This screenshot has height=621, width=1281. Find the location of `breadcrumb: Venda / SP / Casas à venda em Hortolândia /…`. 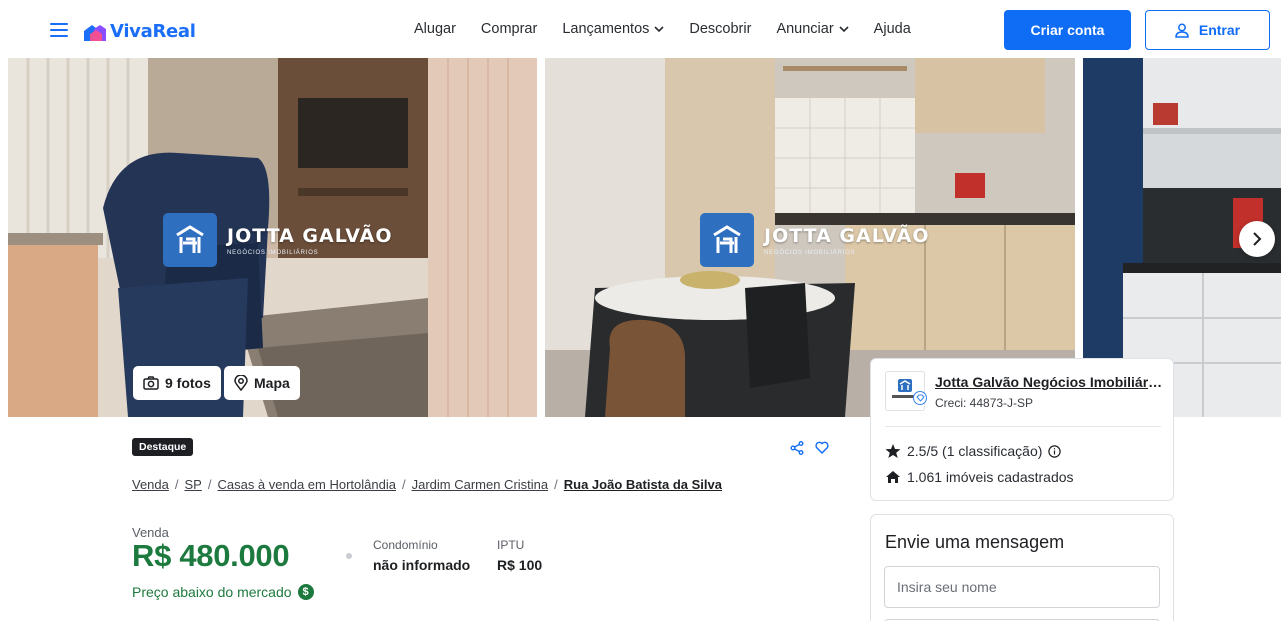

breadcrumb: Venda / SP / Casas à venda em Hortolândia /… is located at coordinates (427, 484).